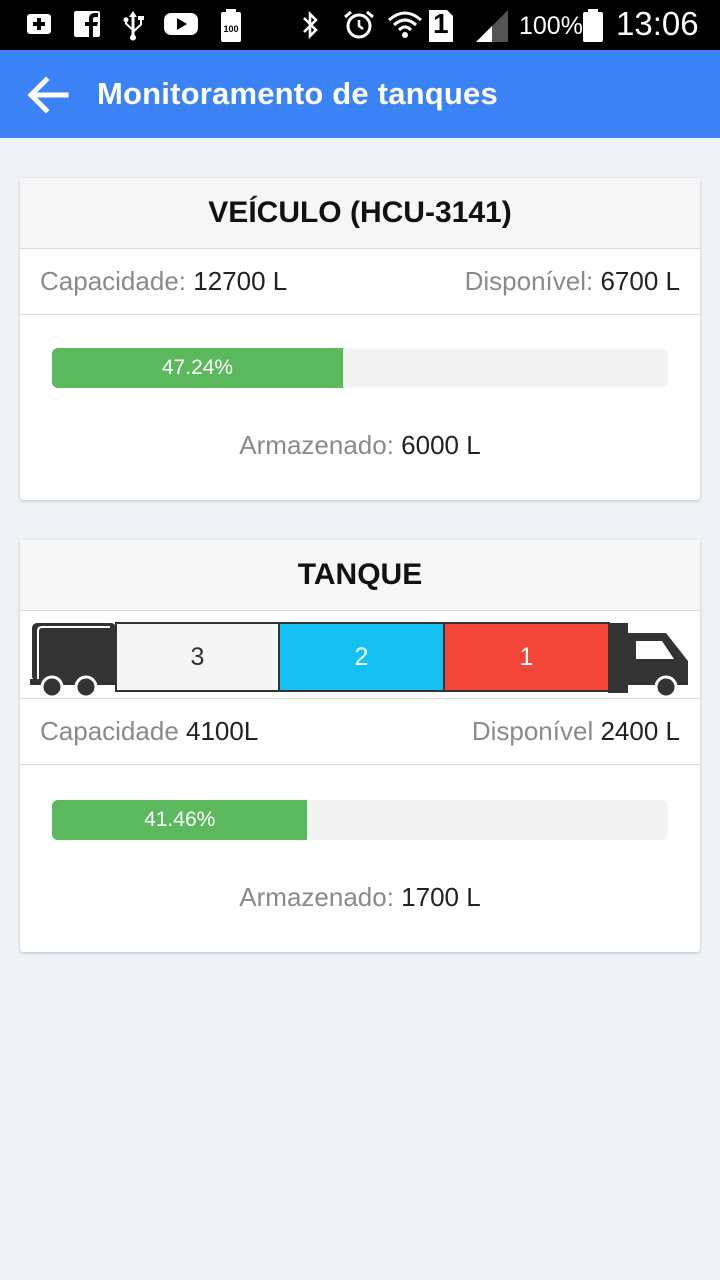  What do you see at coordinates (640, 281) in the screenshot?
I see `available-value: 6700 L` at bounding box center [640, 281].